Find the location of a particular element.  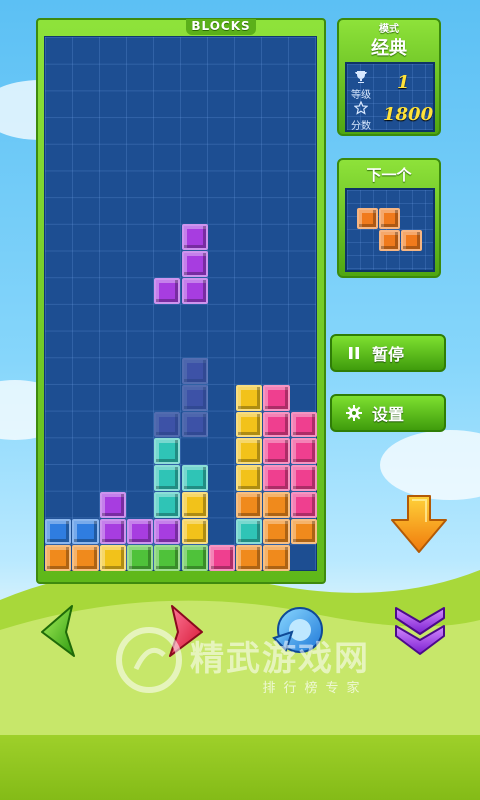

ground is located at coordinates (240, 767).